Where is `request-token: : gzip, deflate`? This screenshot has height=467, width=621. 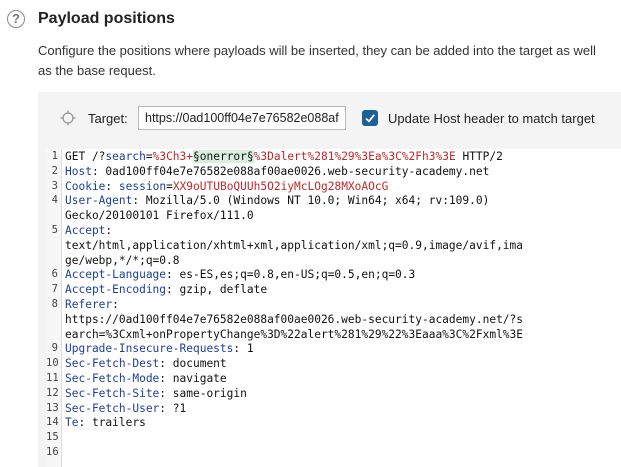 request-token: : gzip, deflate is located at coordinates (217, 290).